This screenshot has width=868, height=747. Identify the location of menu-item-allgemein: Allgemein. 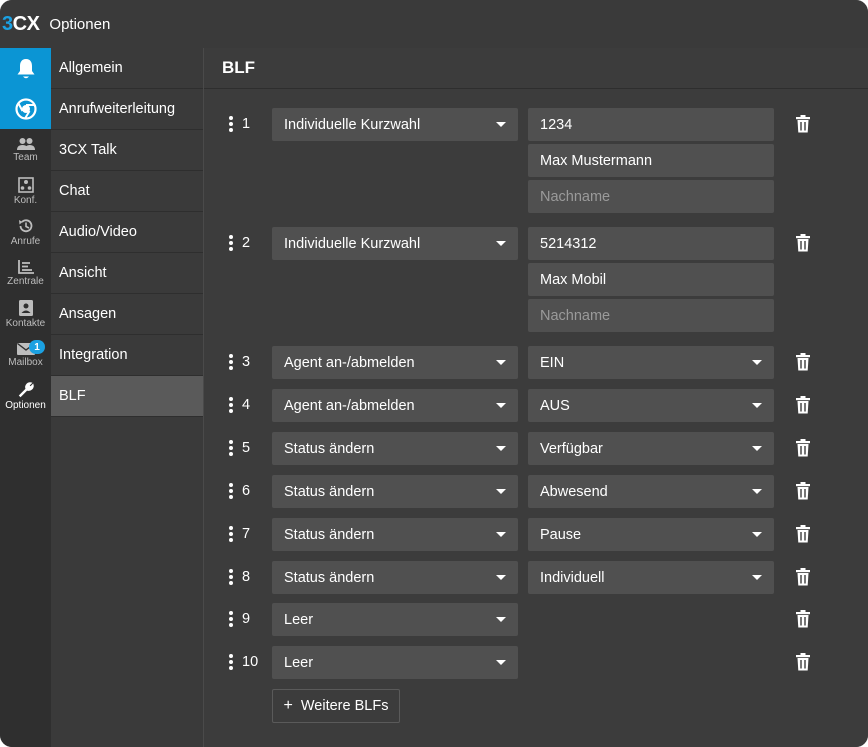
(127, 68).